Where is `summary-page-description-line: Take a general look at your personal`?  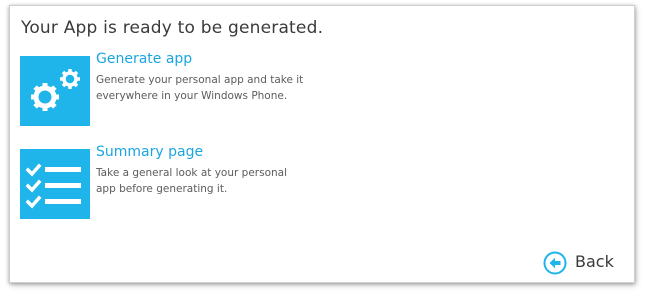
summary-page-description-line: Take a general look at your personal is located at coordinates (191, 173).